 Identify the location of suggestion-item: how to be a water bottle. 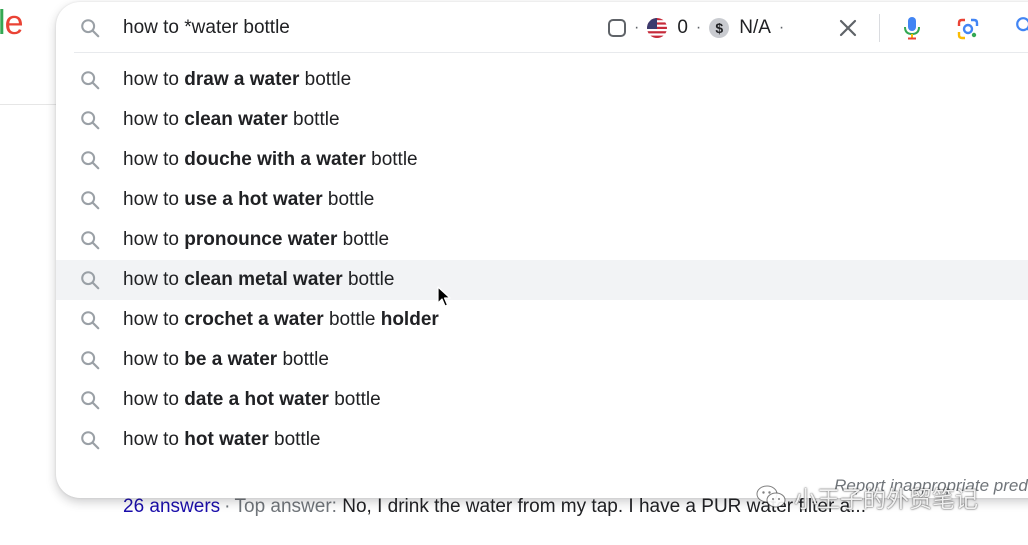
(542, 360).